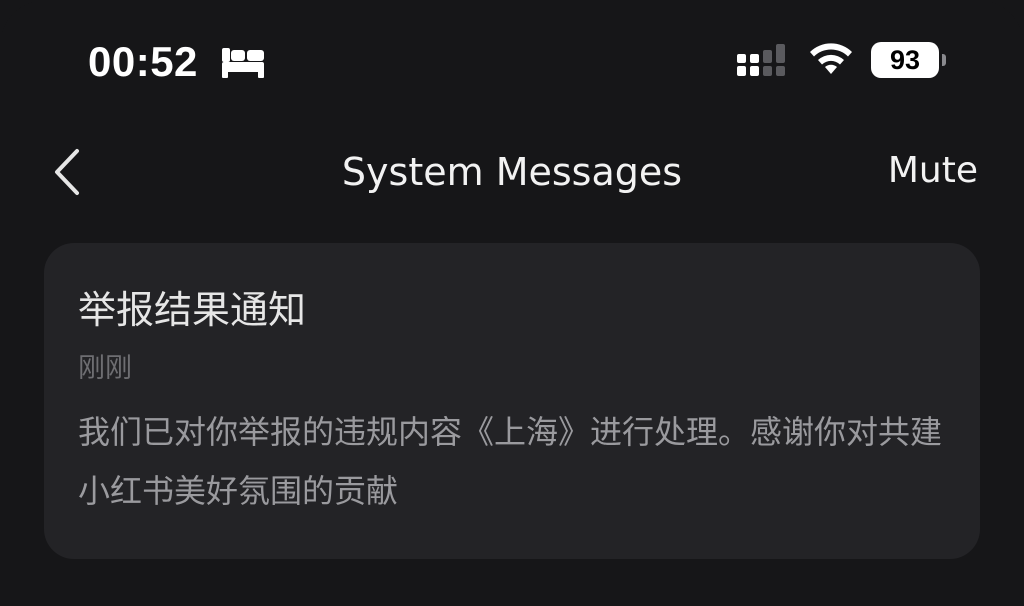  What do you see at coordinates (761, 60) in the screenshot?
I see `cellular-signal-icon` at bounding box center [761, 60].